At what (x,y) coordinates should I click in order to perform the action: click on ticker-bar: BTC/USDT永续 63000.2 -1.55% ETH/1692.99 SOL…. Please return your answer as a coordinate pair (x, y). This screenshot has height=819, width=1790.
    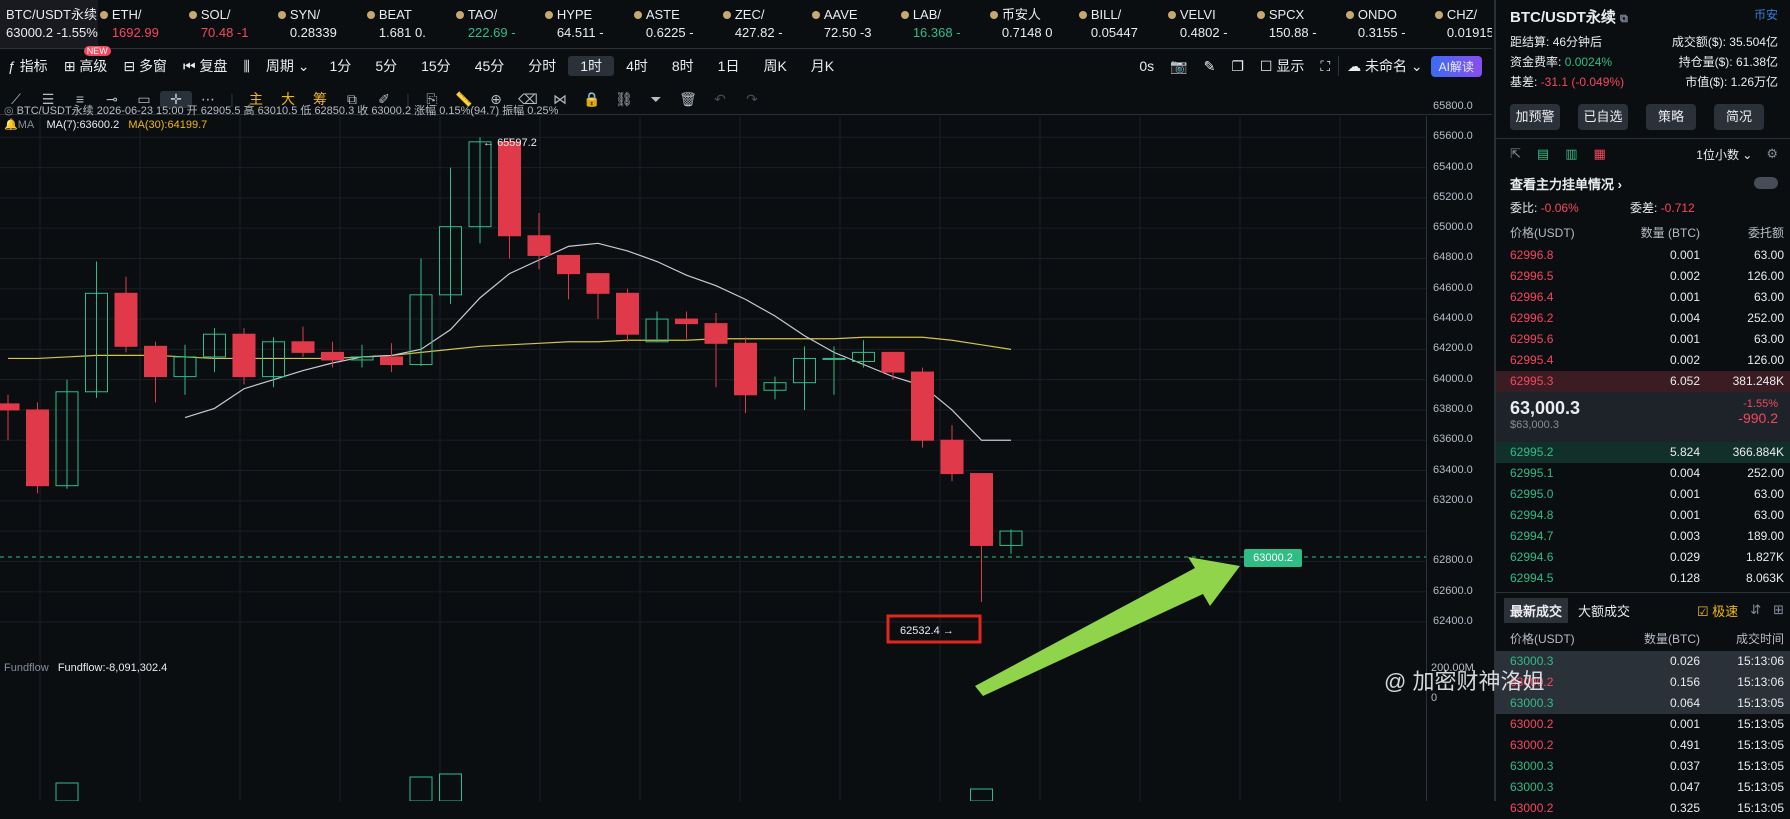
    Looking at the image, I should click on (746, 24).